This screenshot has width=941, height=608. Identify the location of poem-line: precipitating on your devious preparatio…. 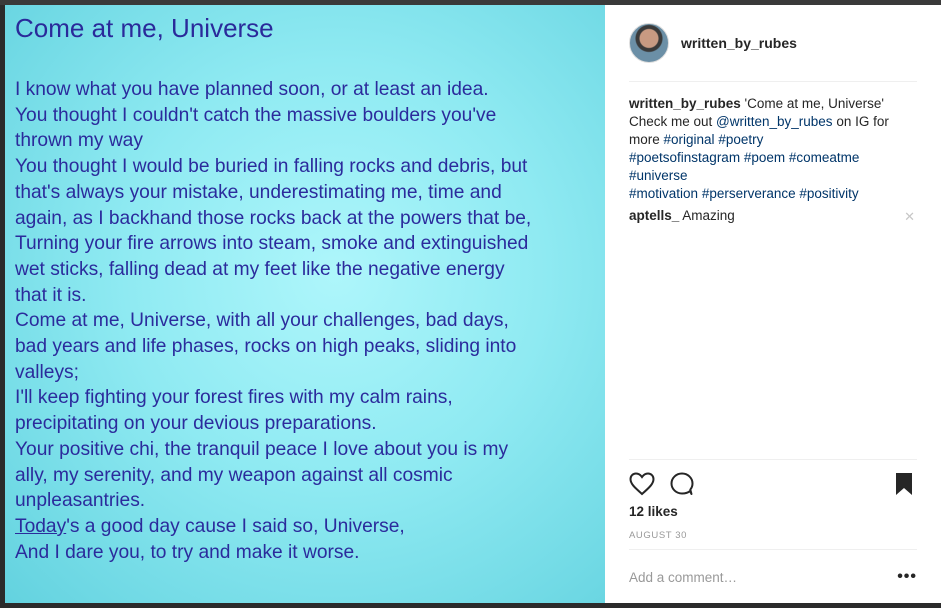
(196, 424).